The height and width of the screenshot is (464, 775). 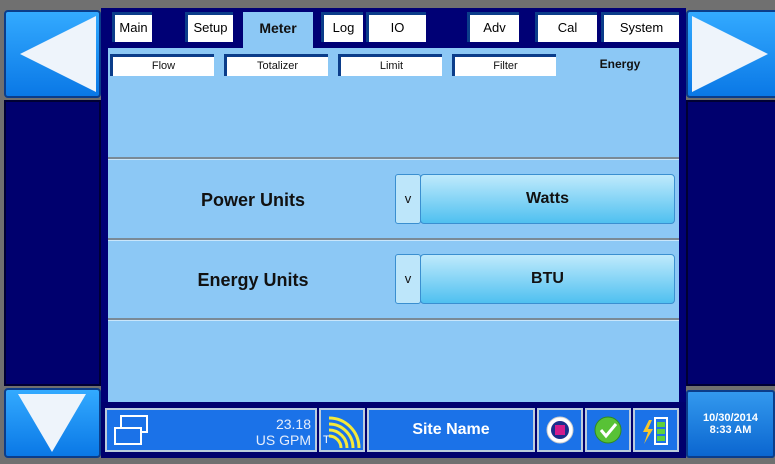 What do you see at coordinates (547, 199) in the screenshot?
I see `power-units-select: Watts` at bounding box center [547, 199].